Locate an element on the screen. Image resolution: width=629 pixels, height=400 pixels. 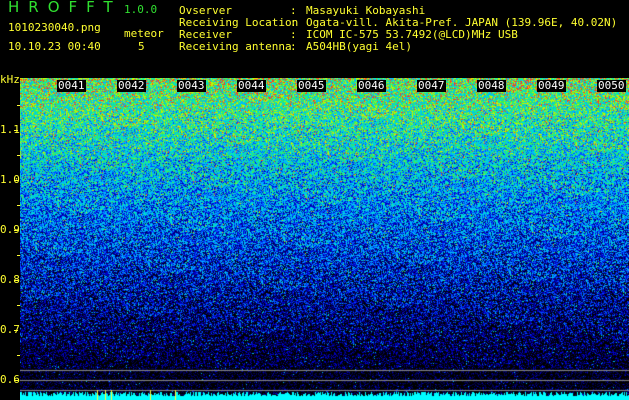
filename: 1010230040.png is located at coordinates (54, 27).